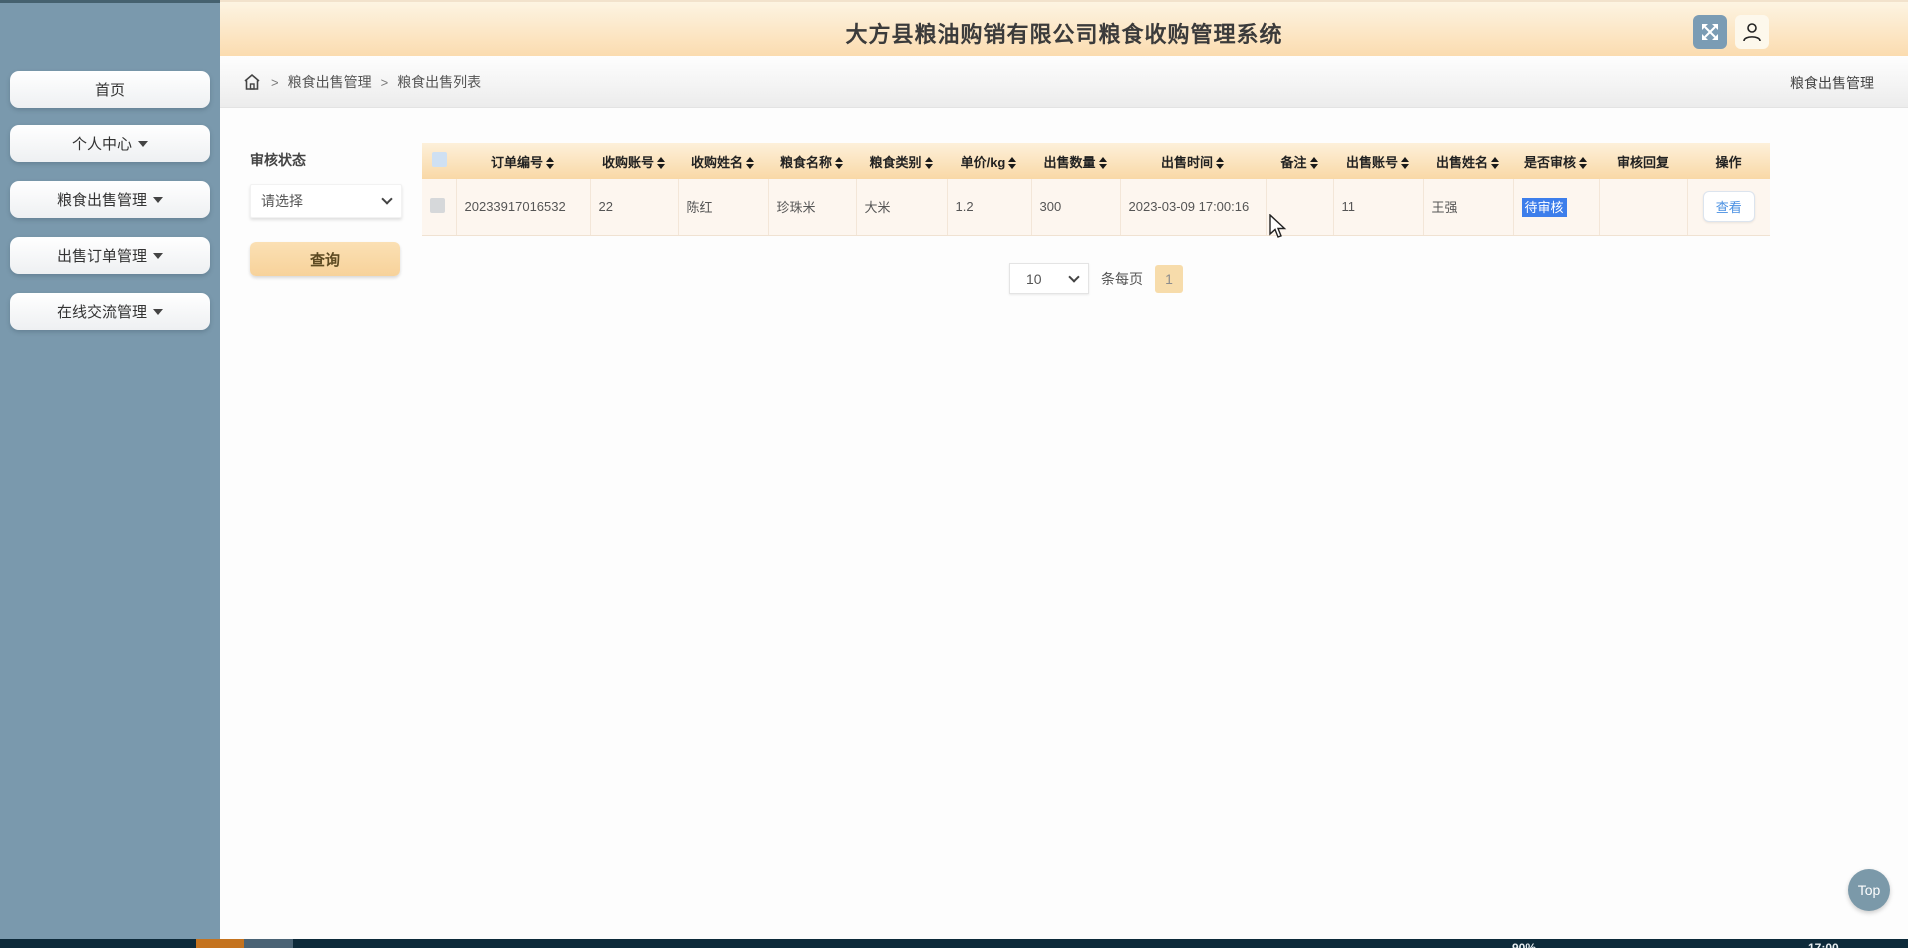  What do you see at coordinates (523, 161) in the screenshot?
I see `col-order-no: 订单编号` at bounding box center [523, 161].